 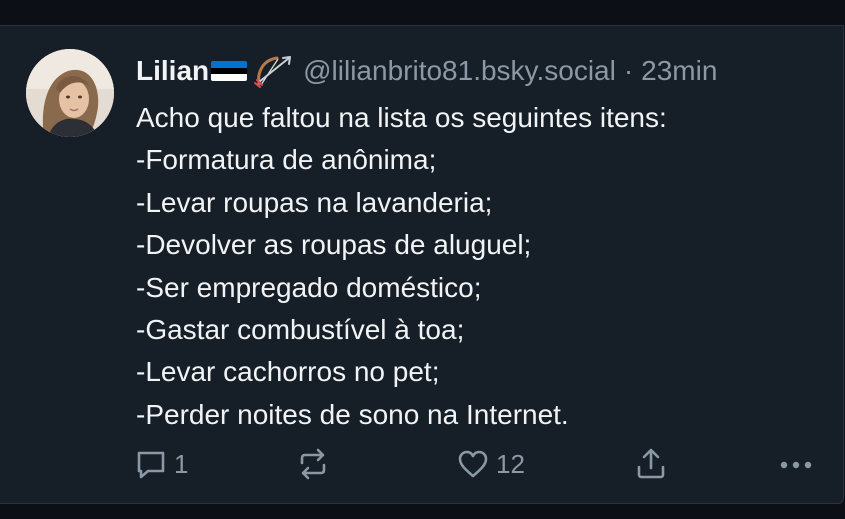 What do you see at coordinates (229, 71) in the screenshot?
I see `estonia-flag-icon` at bounding box center [229, 71].